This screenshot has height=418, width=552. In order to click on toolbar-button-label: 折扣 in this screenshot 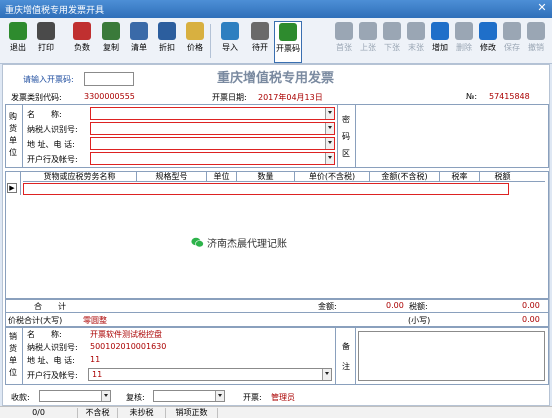, I will do `click(167, 47)`.